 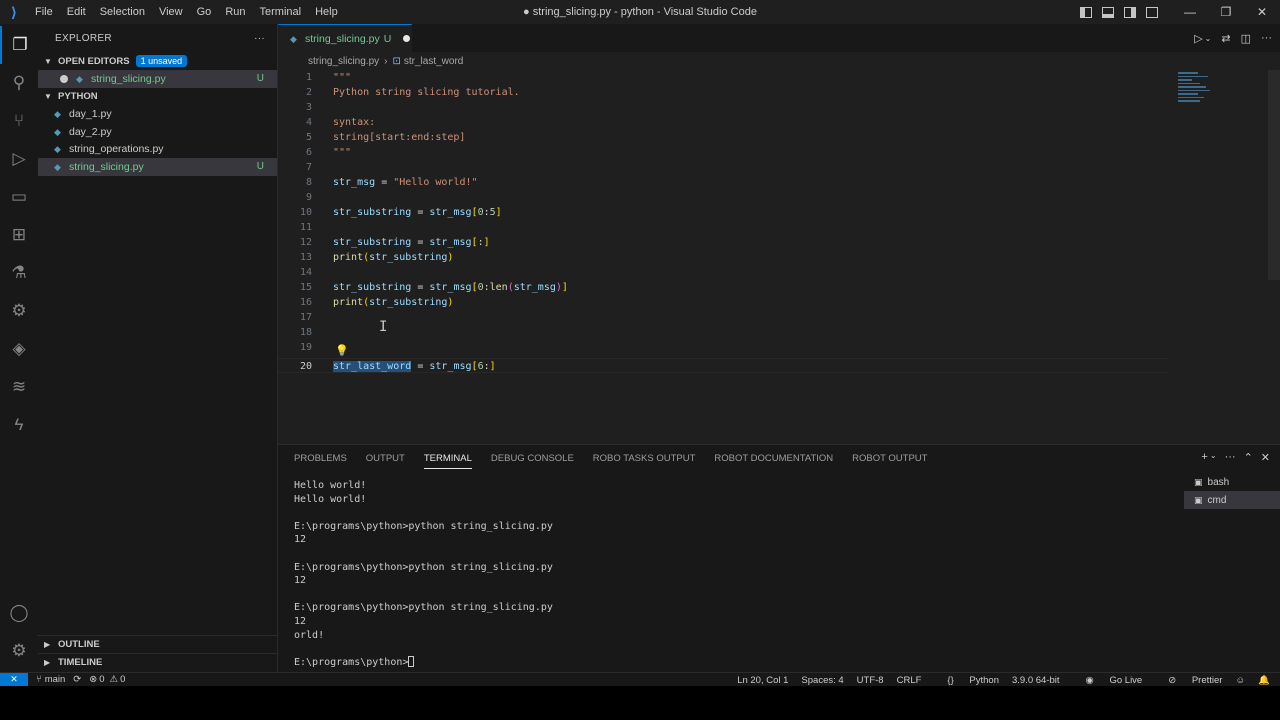 I want to click on run-dropdown-icon: ⌄, so click(x=1208, y=38).